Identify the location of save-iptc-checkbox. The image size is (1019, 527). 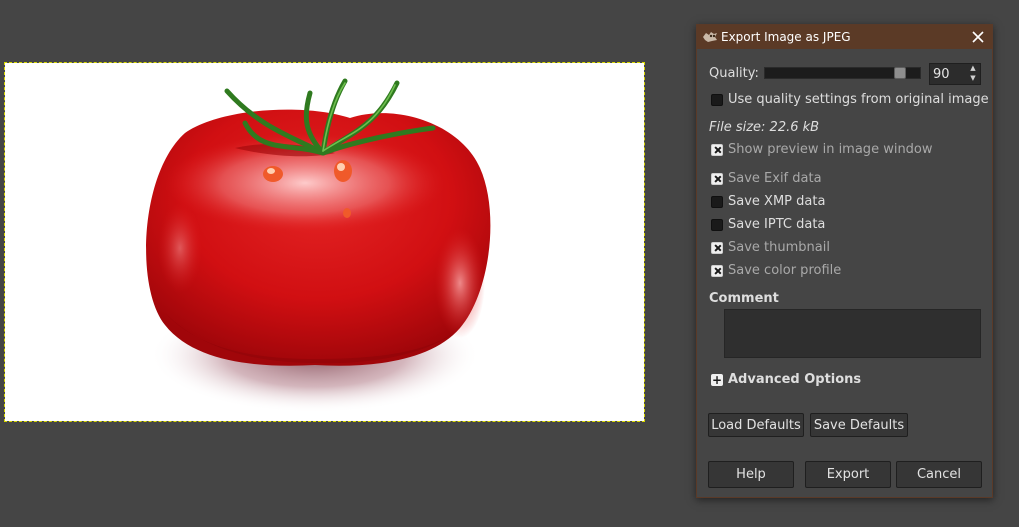
(717, 225).